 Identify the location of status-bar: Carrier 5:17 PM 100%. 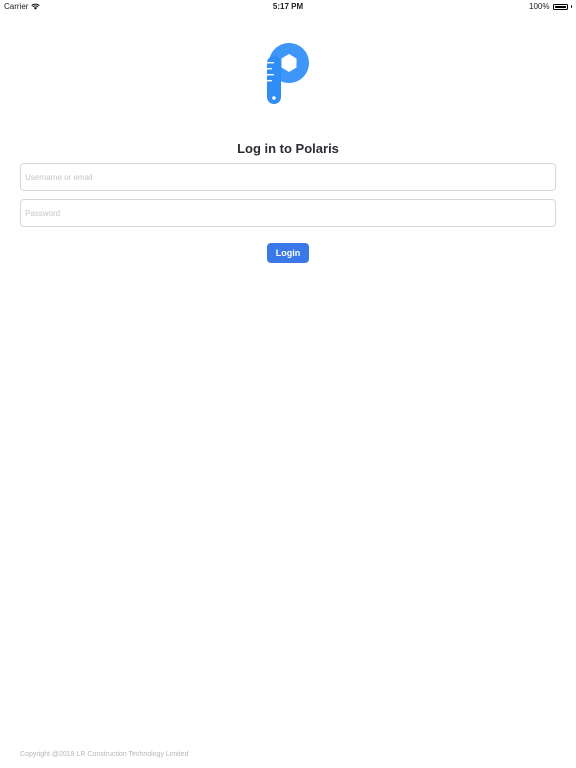
(288, 6).